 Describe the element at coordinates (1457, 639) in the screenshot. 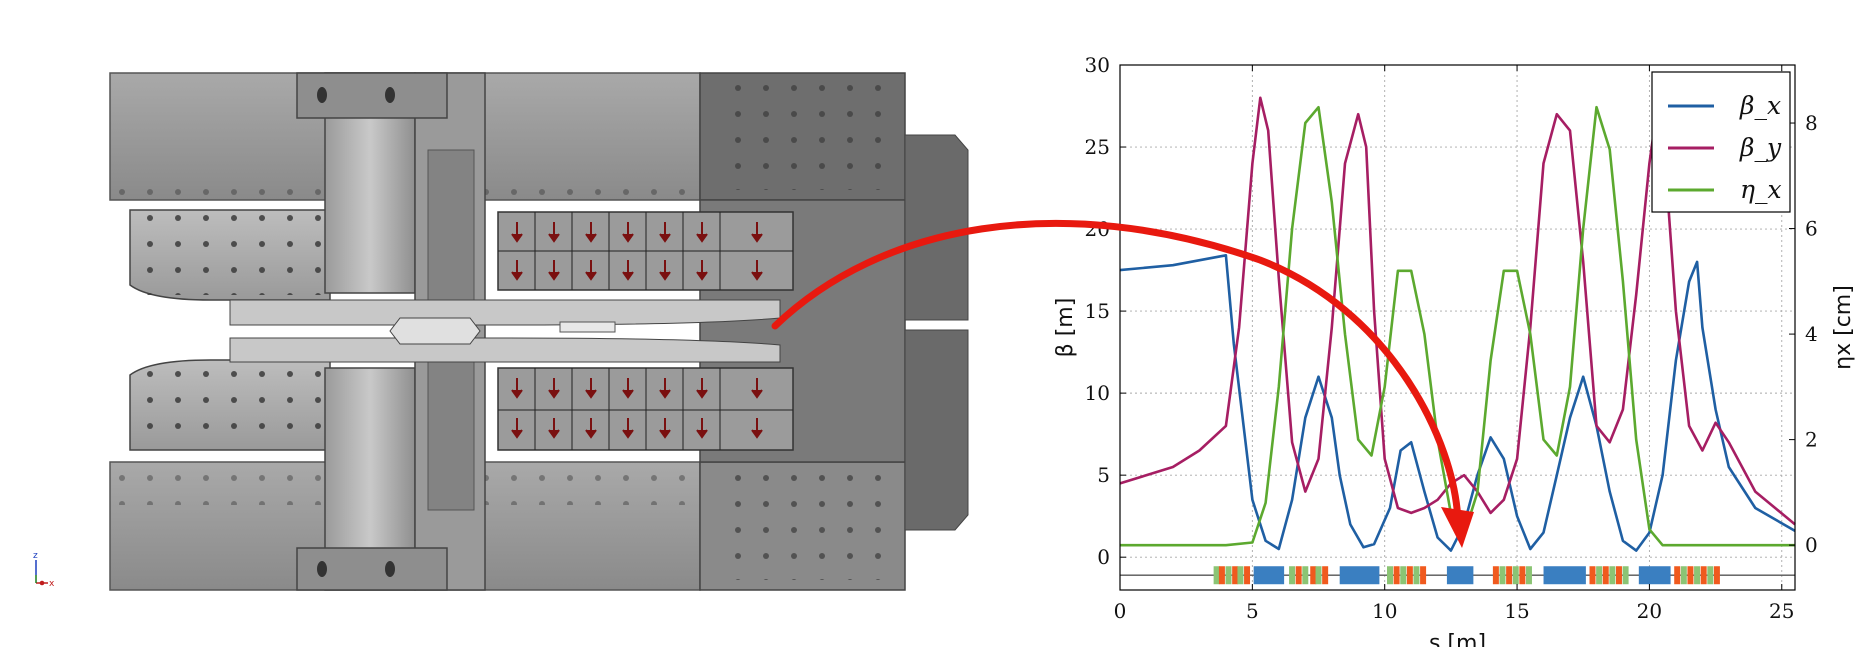

I see `x-axis-label: s [m]` at that location.